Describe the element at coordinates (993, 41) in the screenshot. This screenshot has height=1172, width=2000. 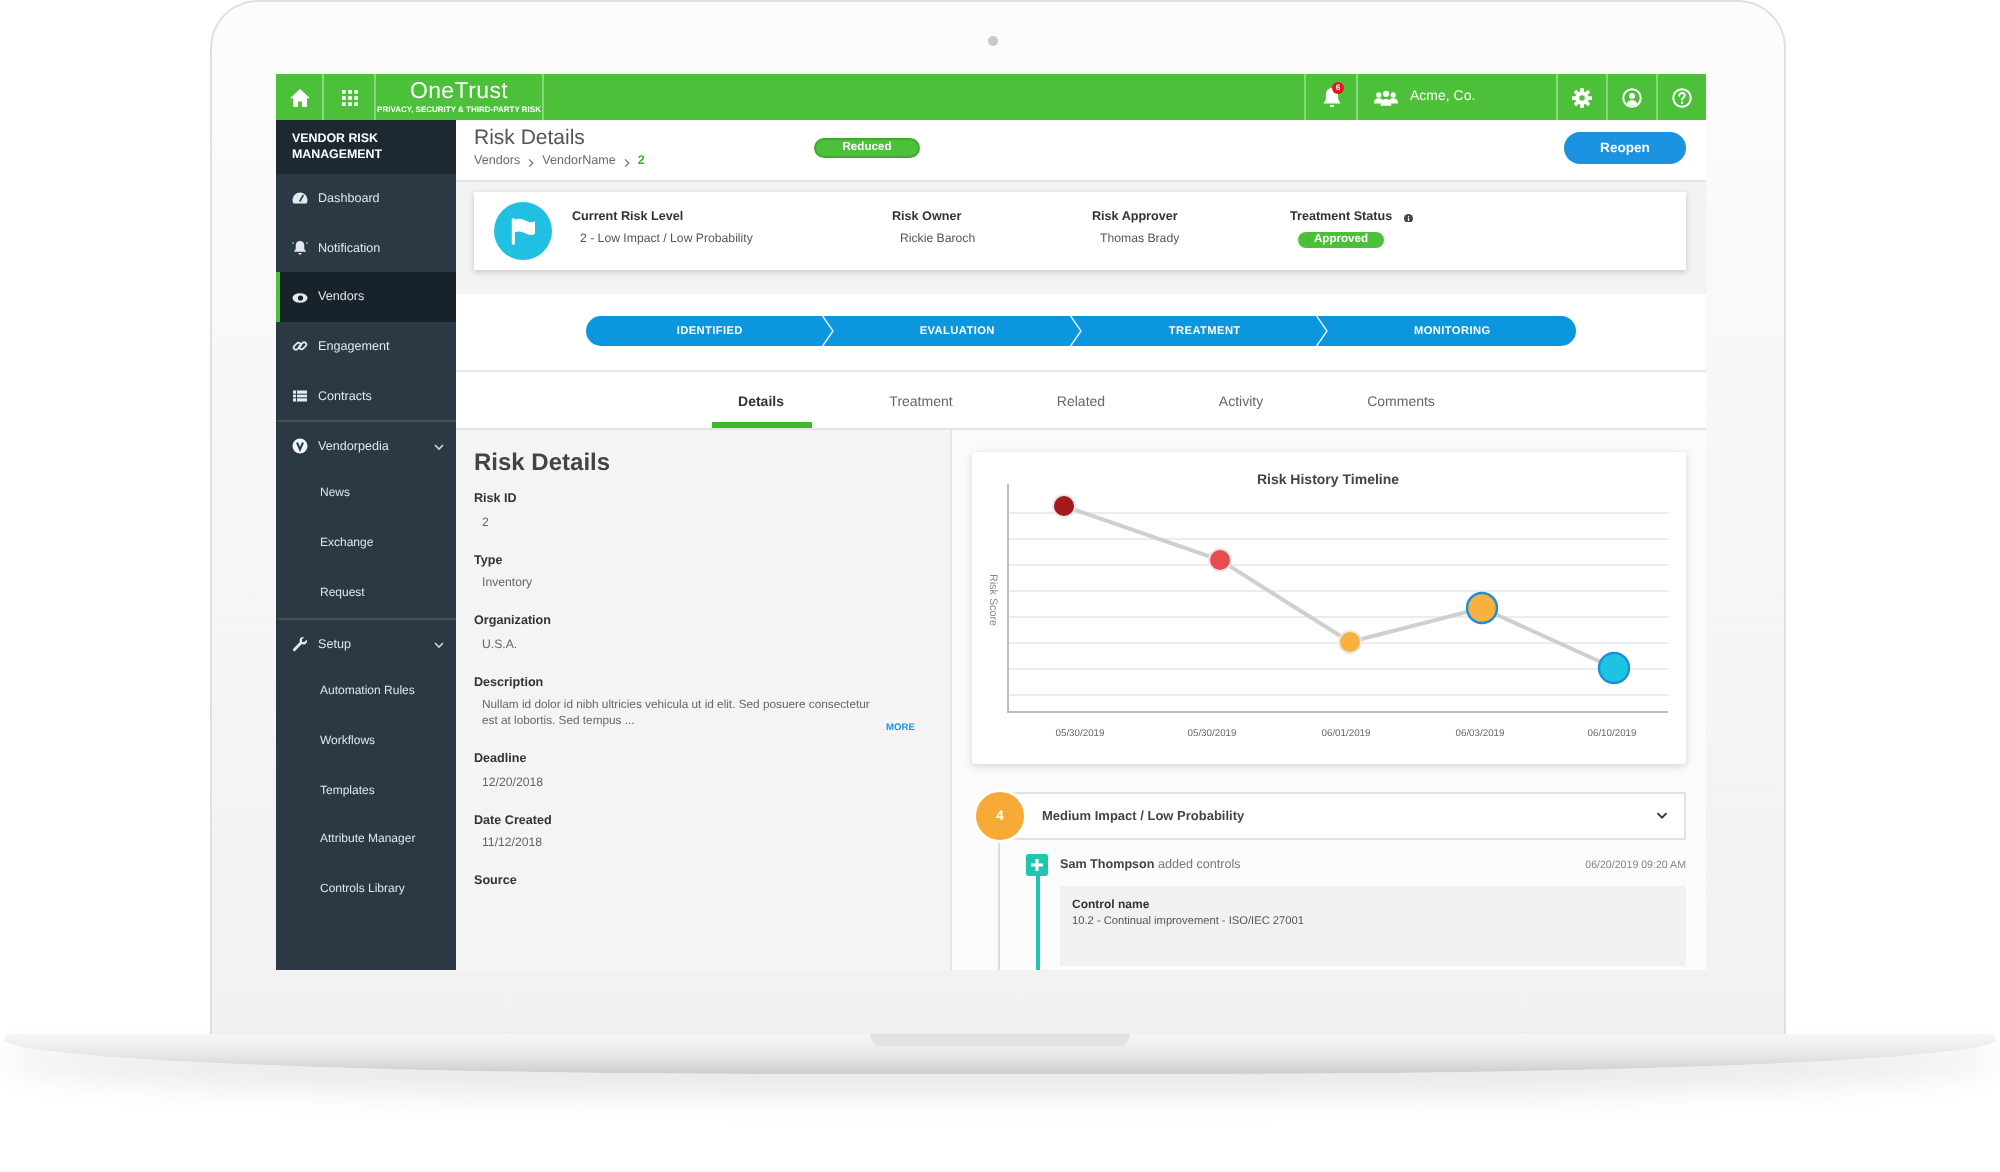
I see `camera-dot-icon` at that location.